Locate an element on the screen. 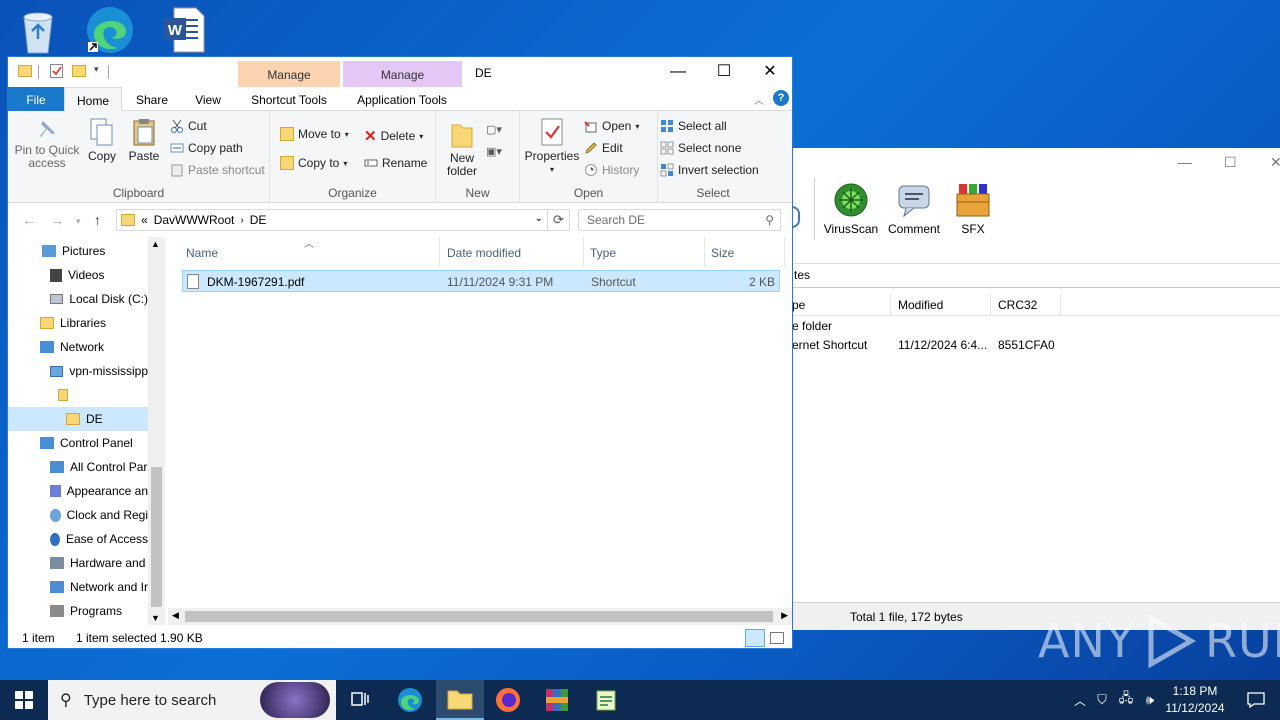 The width and height of the screenshot is (1280, 720). taskbar-search-box: ⚲ Type here to search is located at coordinates (192, 700).